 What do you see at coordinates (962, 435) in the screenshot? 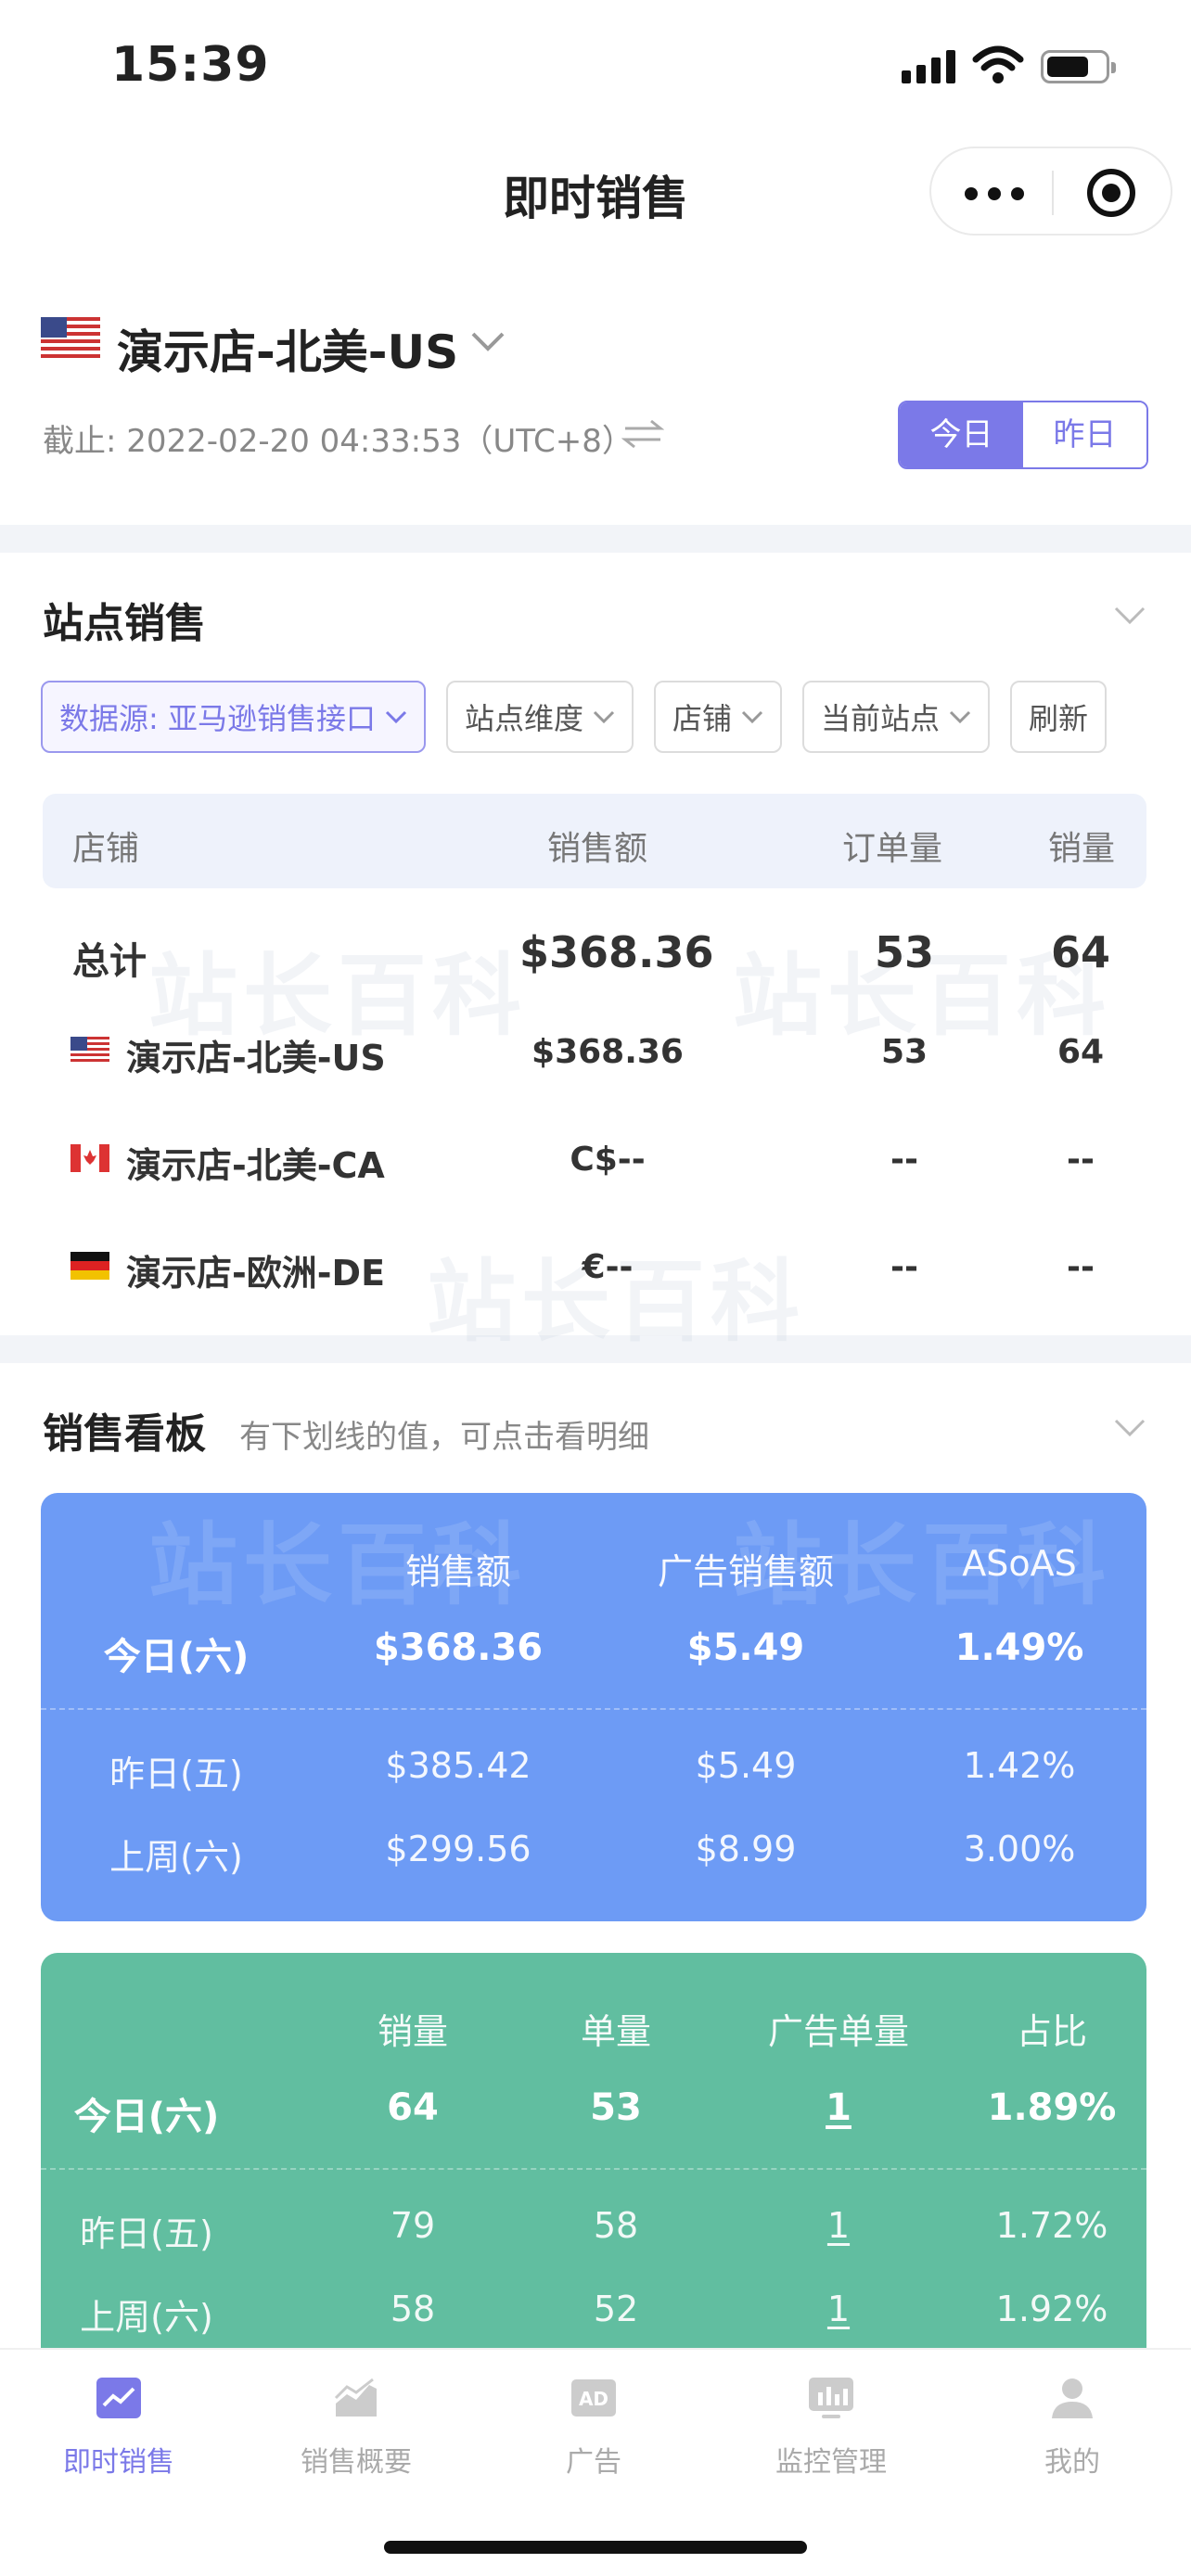
I see `toggle-today: 今日` at bounding box center [962, 435].